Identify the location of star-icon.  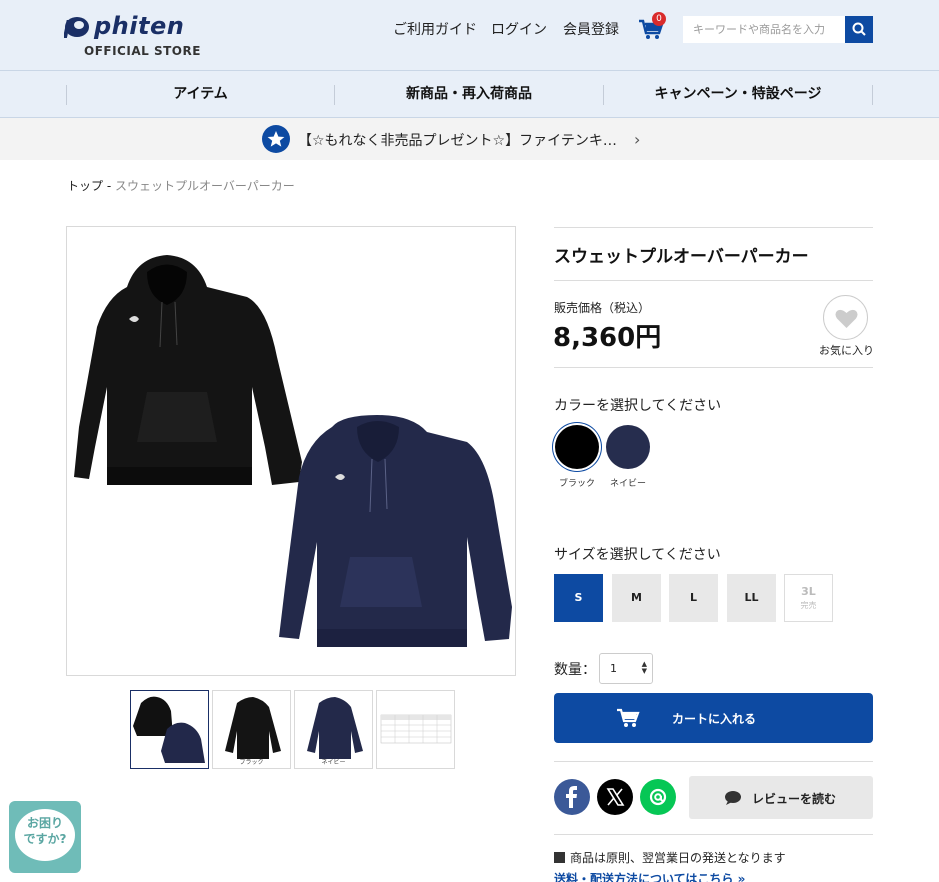
(276, 139).